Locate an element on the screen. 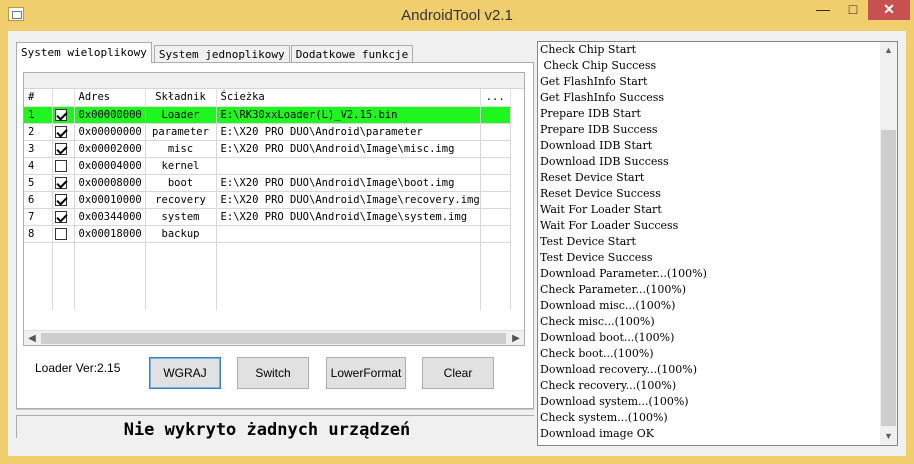  vertical-scrollbar: ▲ ▼ is located at coordinates (888, 243).